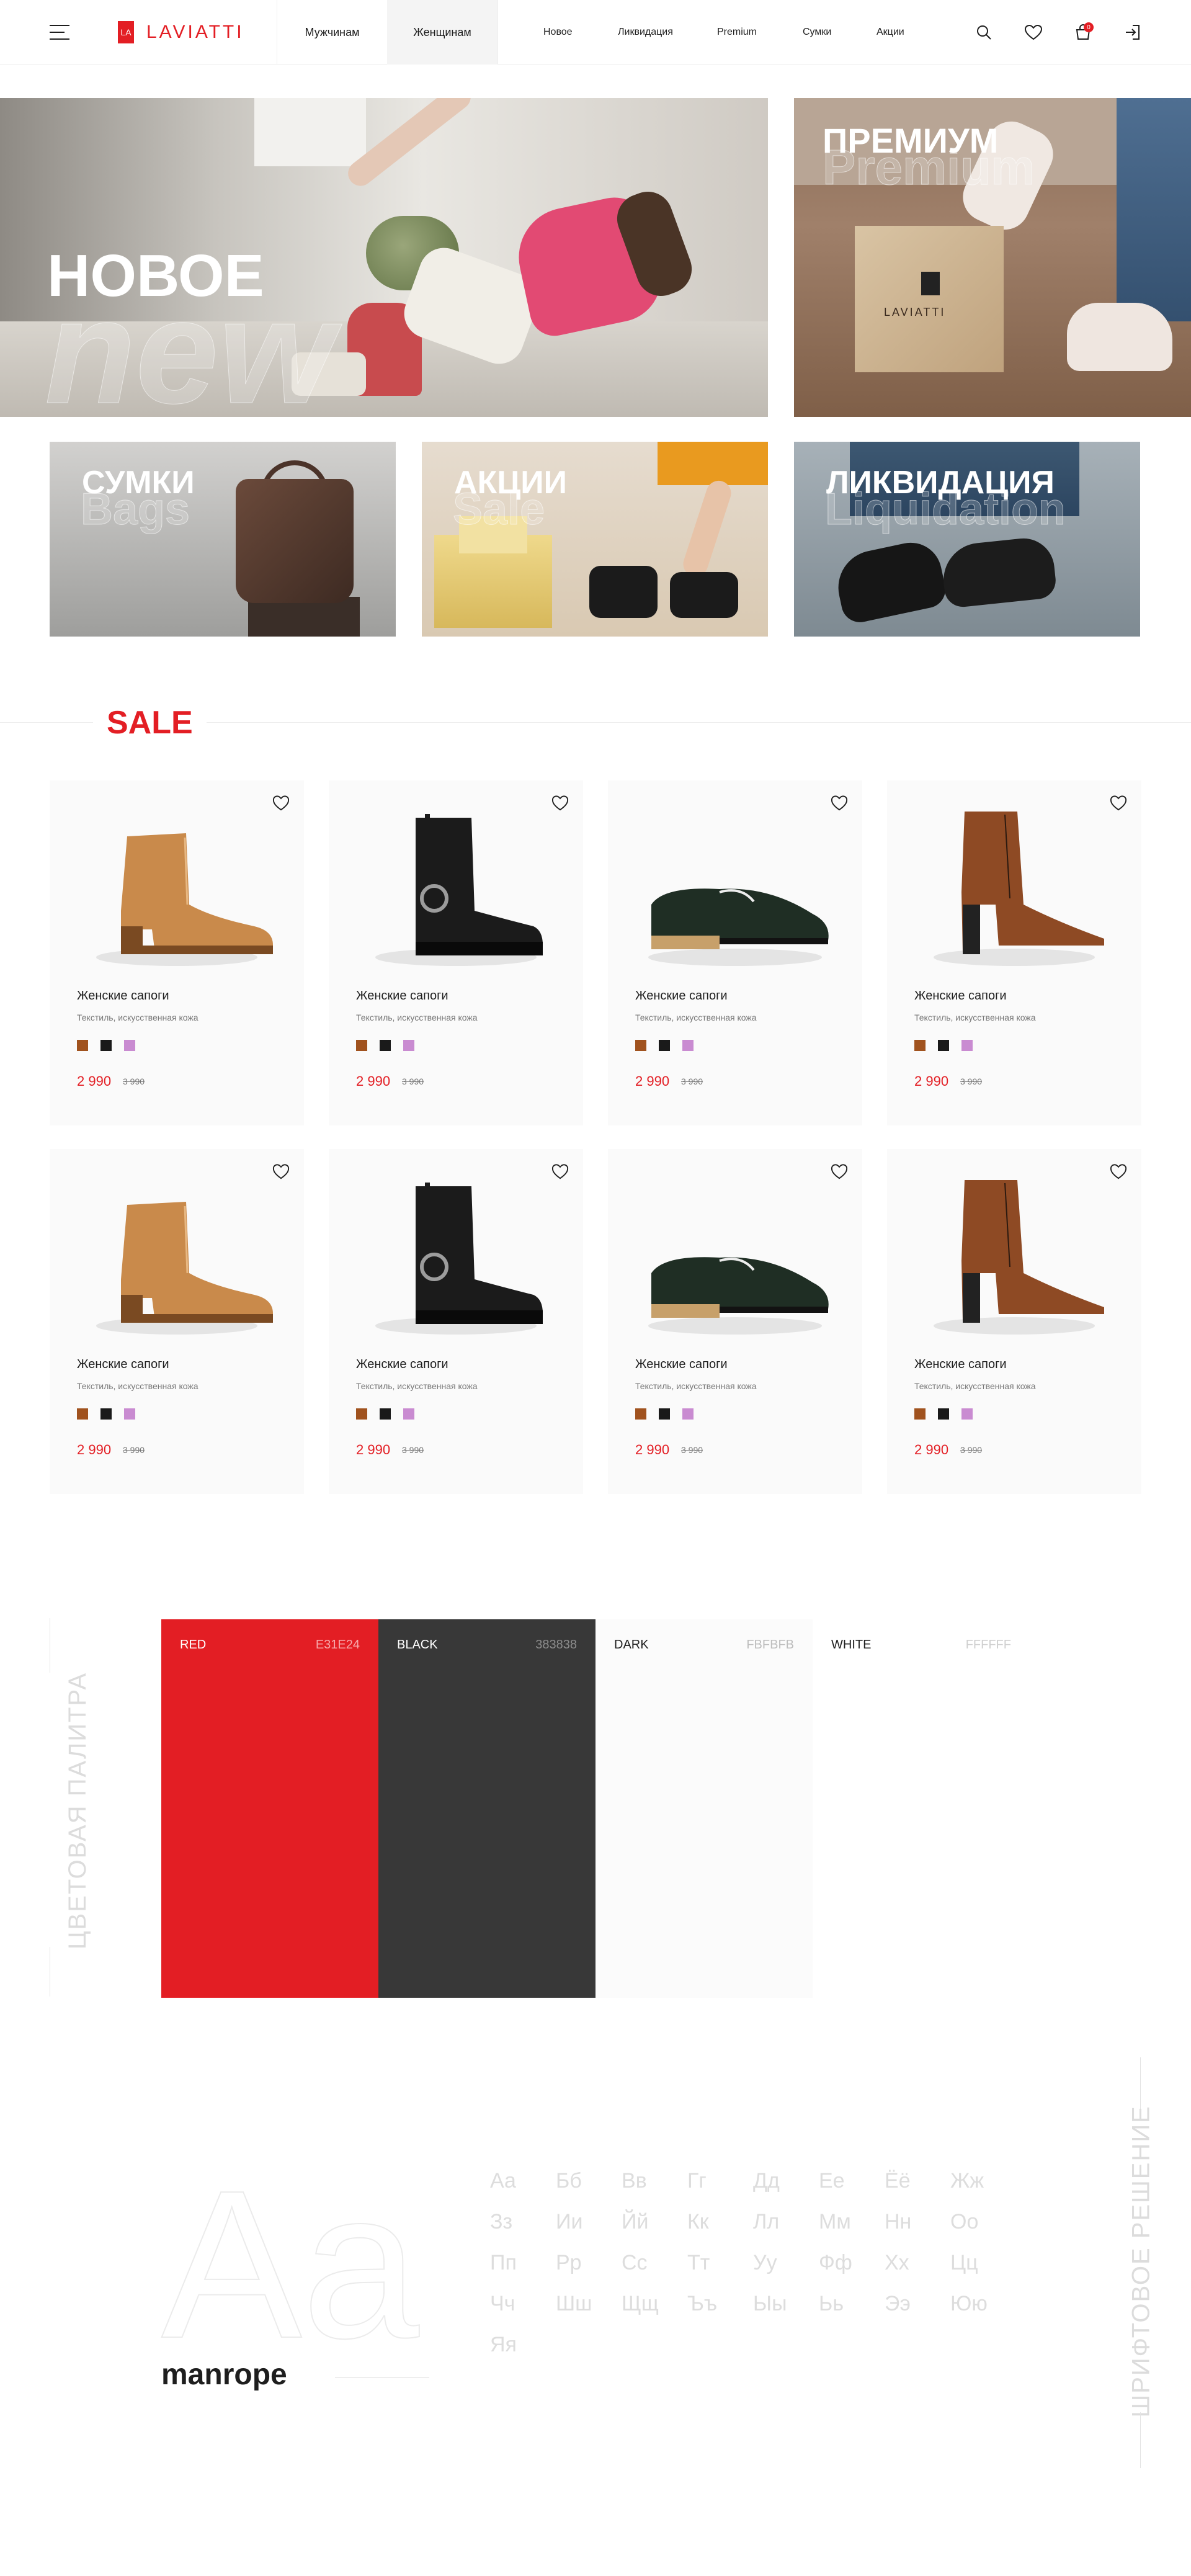 This screenshot has height=2576, width=1191. Describe the element at coordinates (969, 2303) in the screenshot. I see `alphabet-letter: Юю` at that location.